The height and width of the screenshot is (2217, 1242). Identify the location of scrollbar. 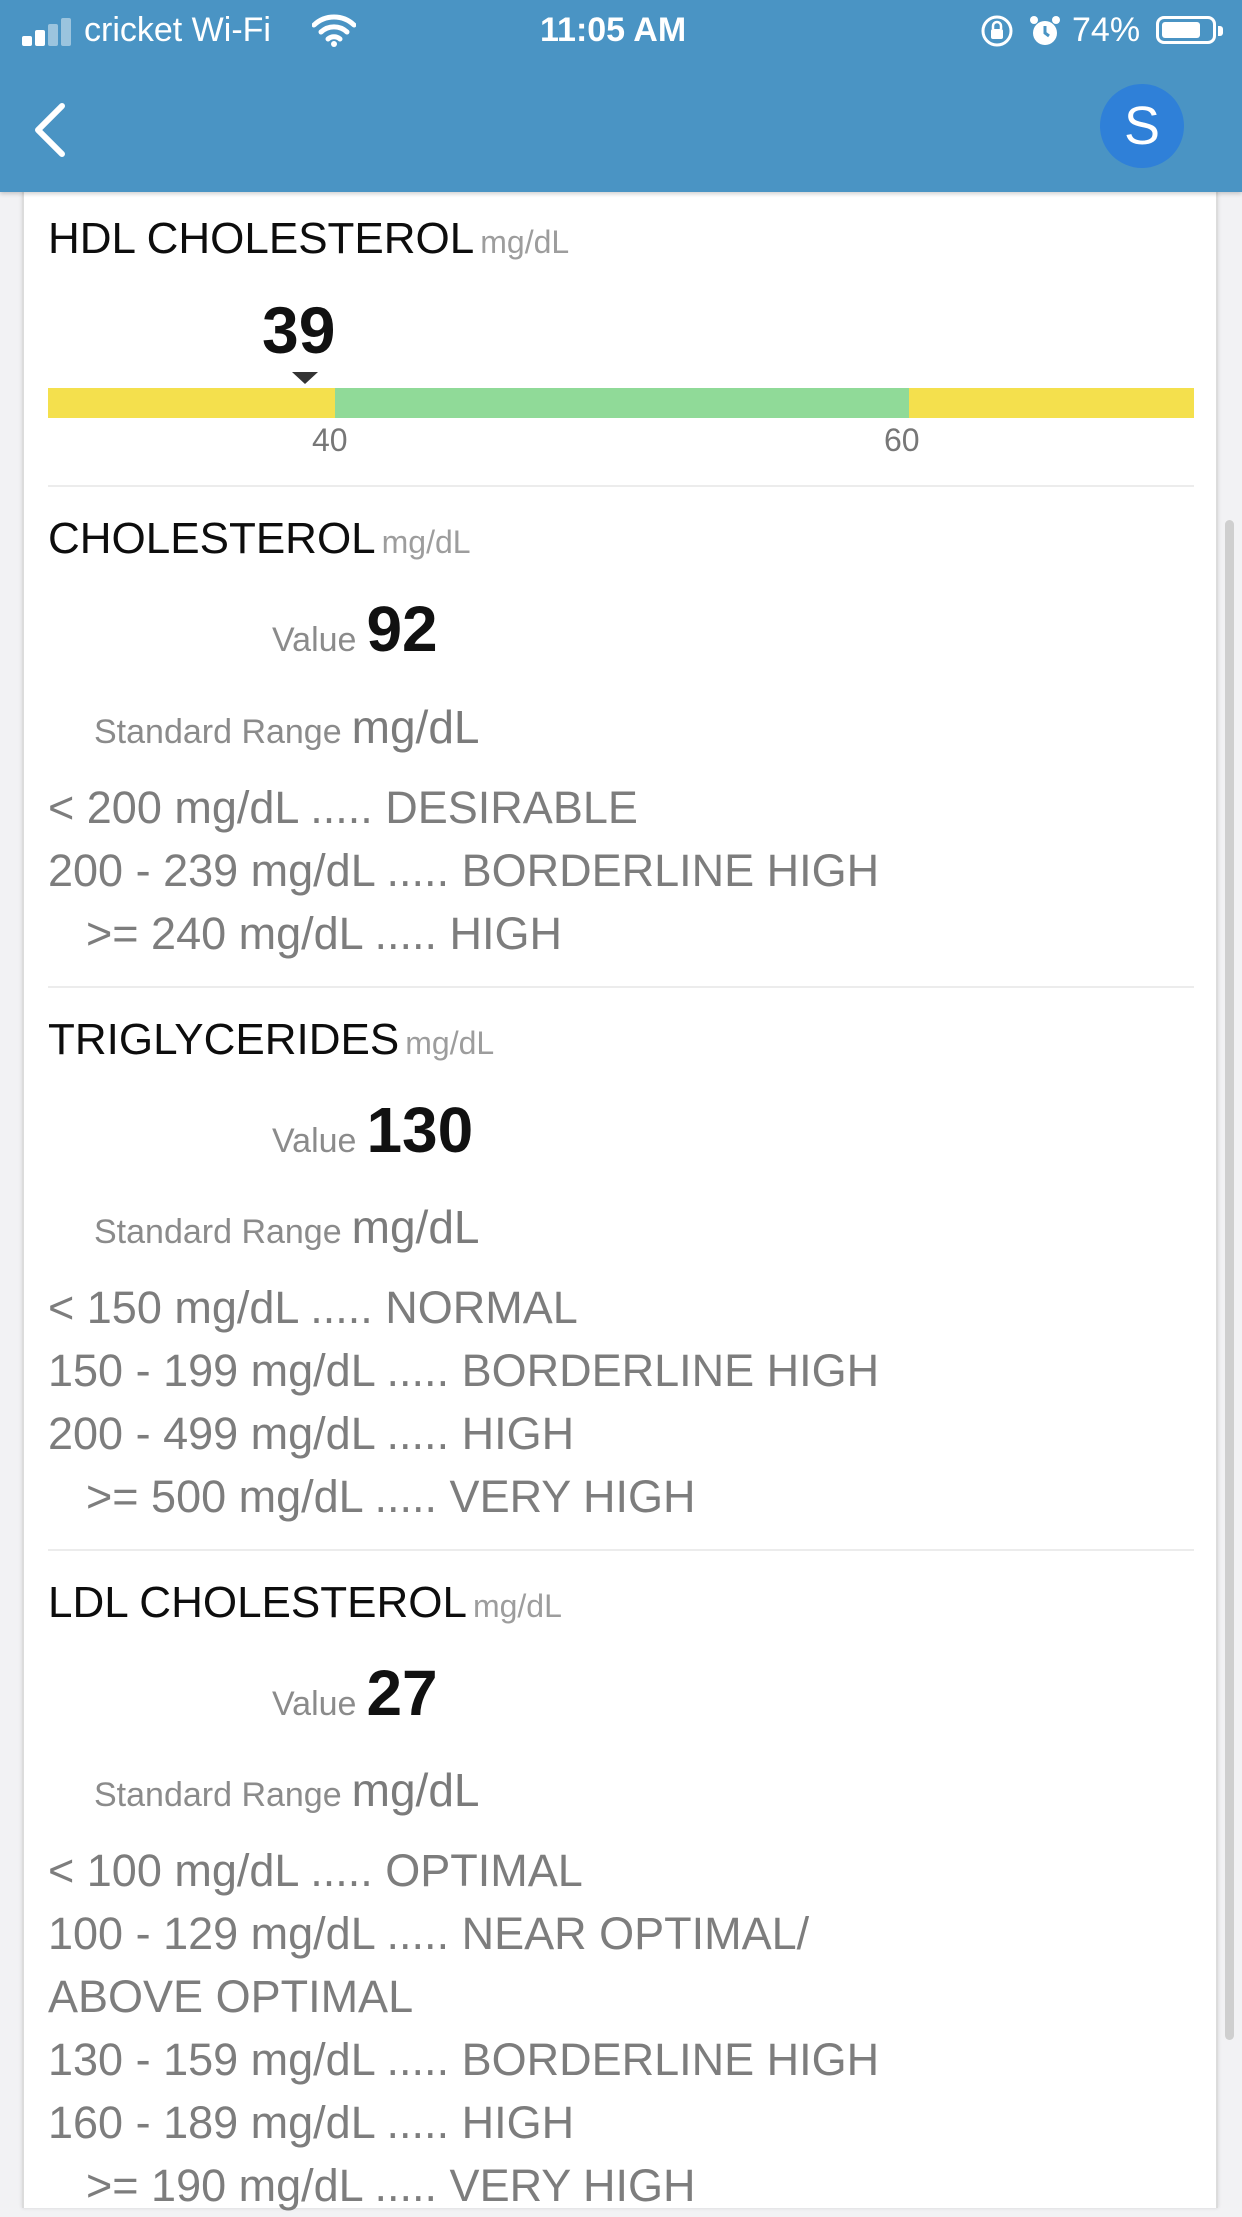
(1229, 1280).